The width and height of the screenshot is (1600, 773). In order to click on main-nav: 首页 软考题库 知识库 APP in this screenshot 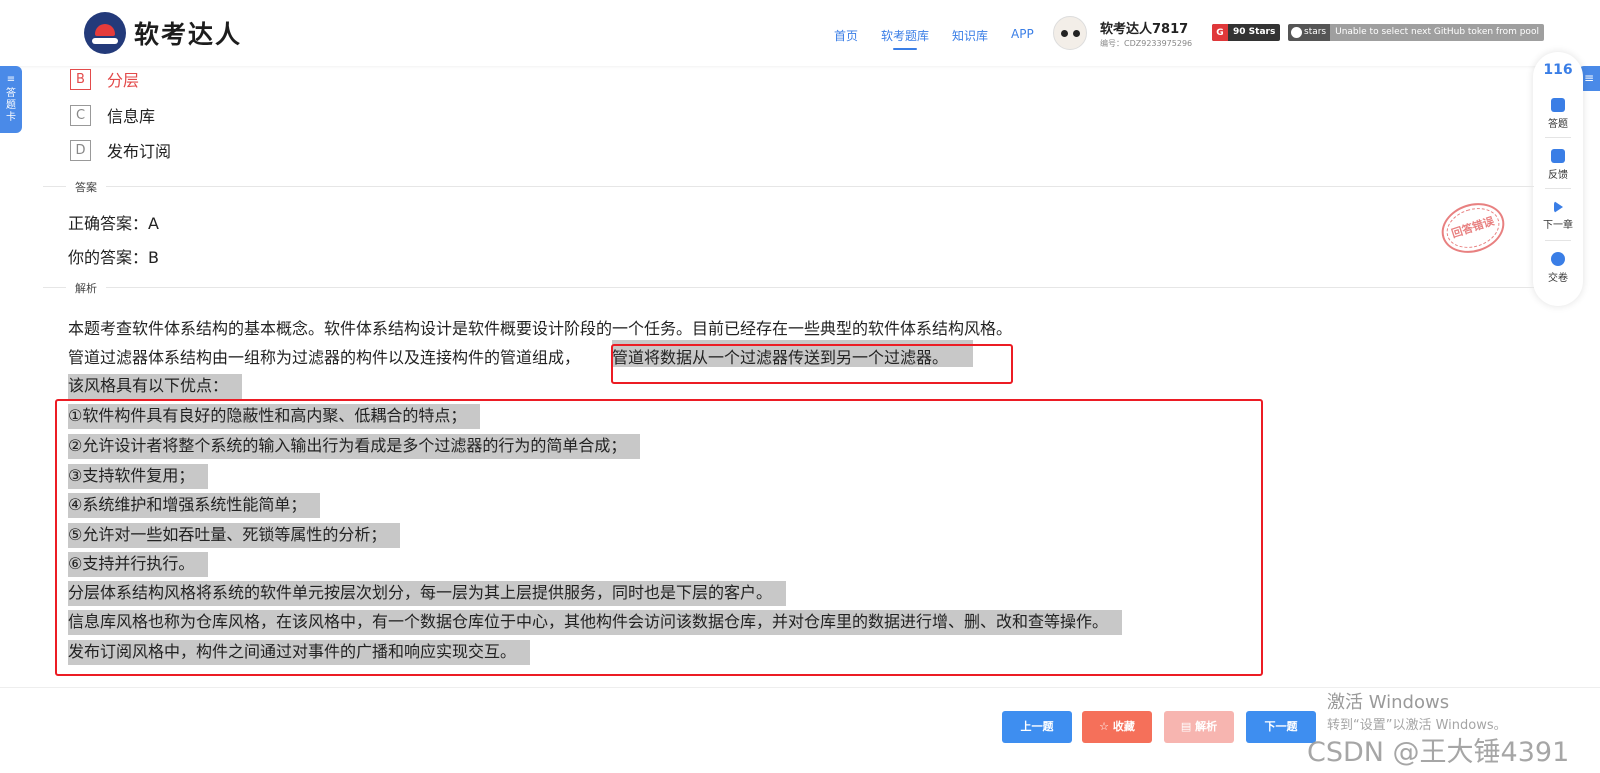, I will do `click(945, 38)`.